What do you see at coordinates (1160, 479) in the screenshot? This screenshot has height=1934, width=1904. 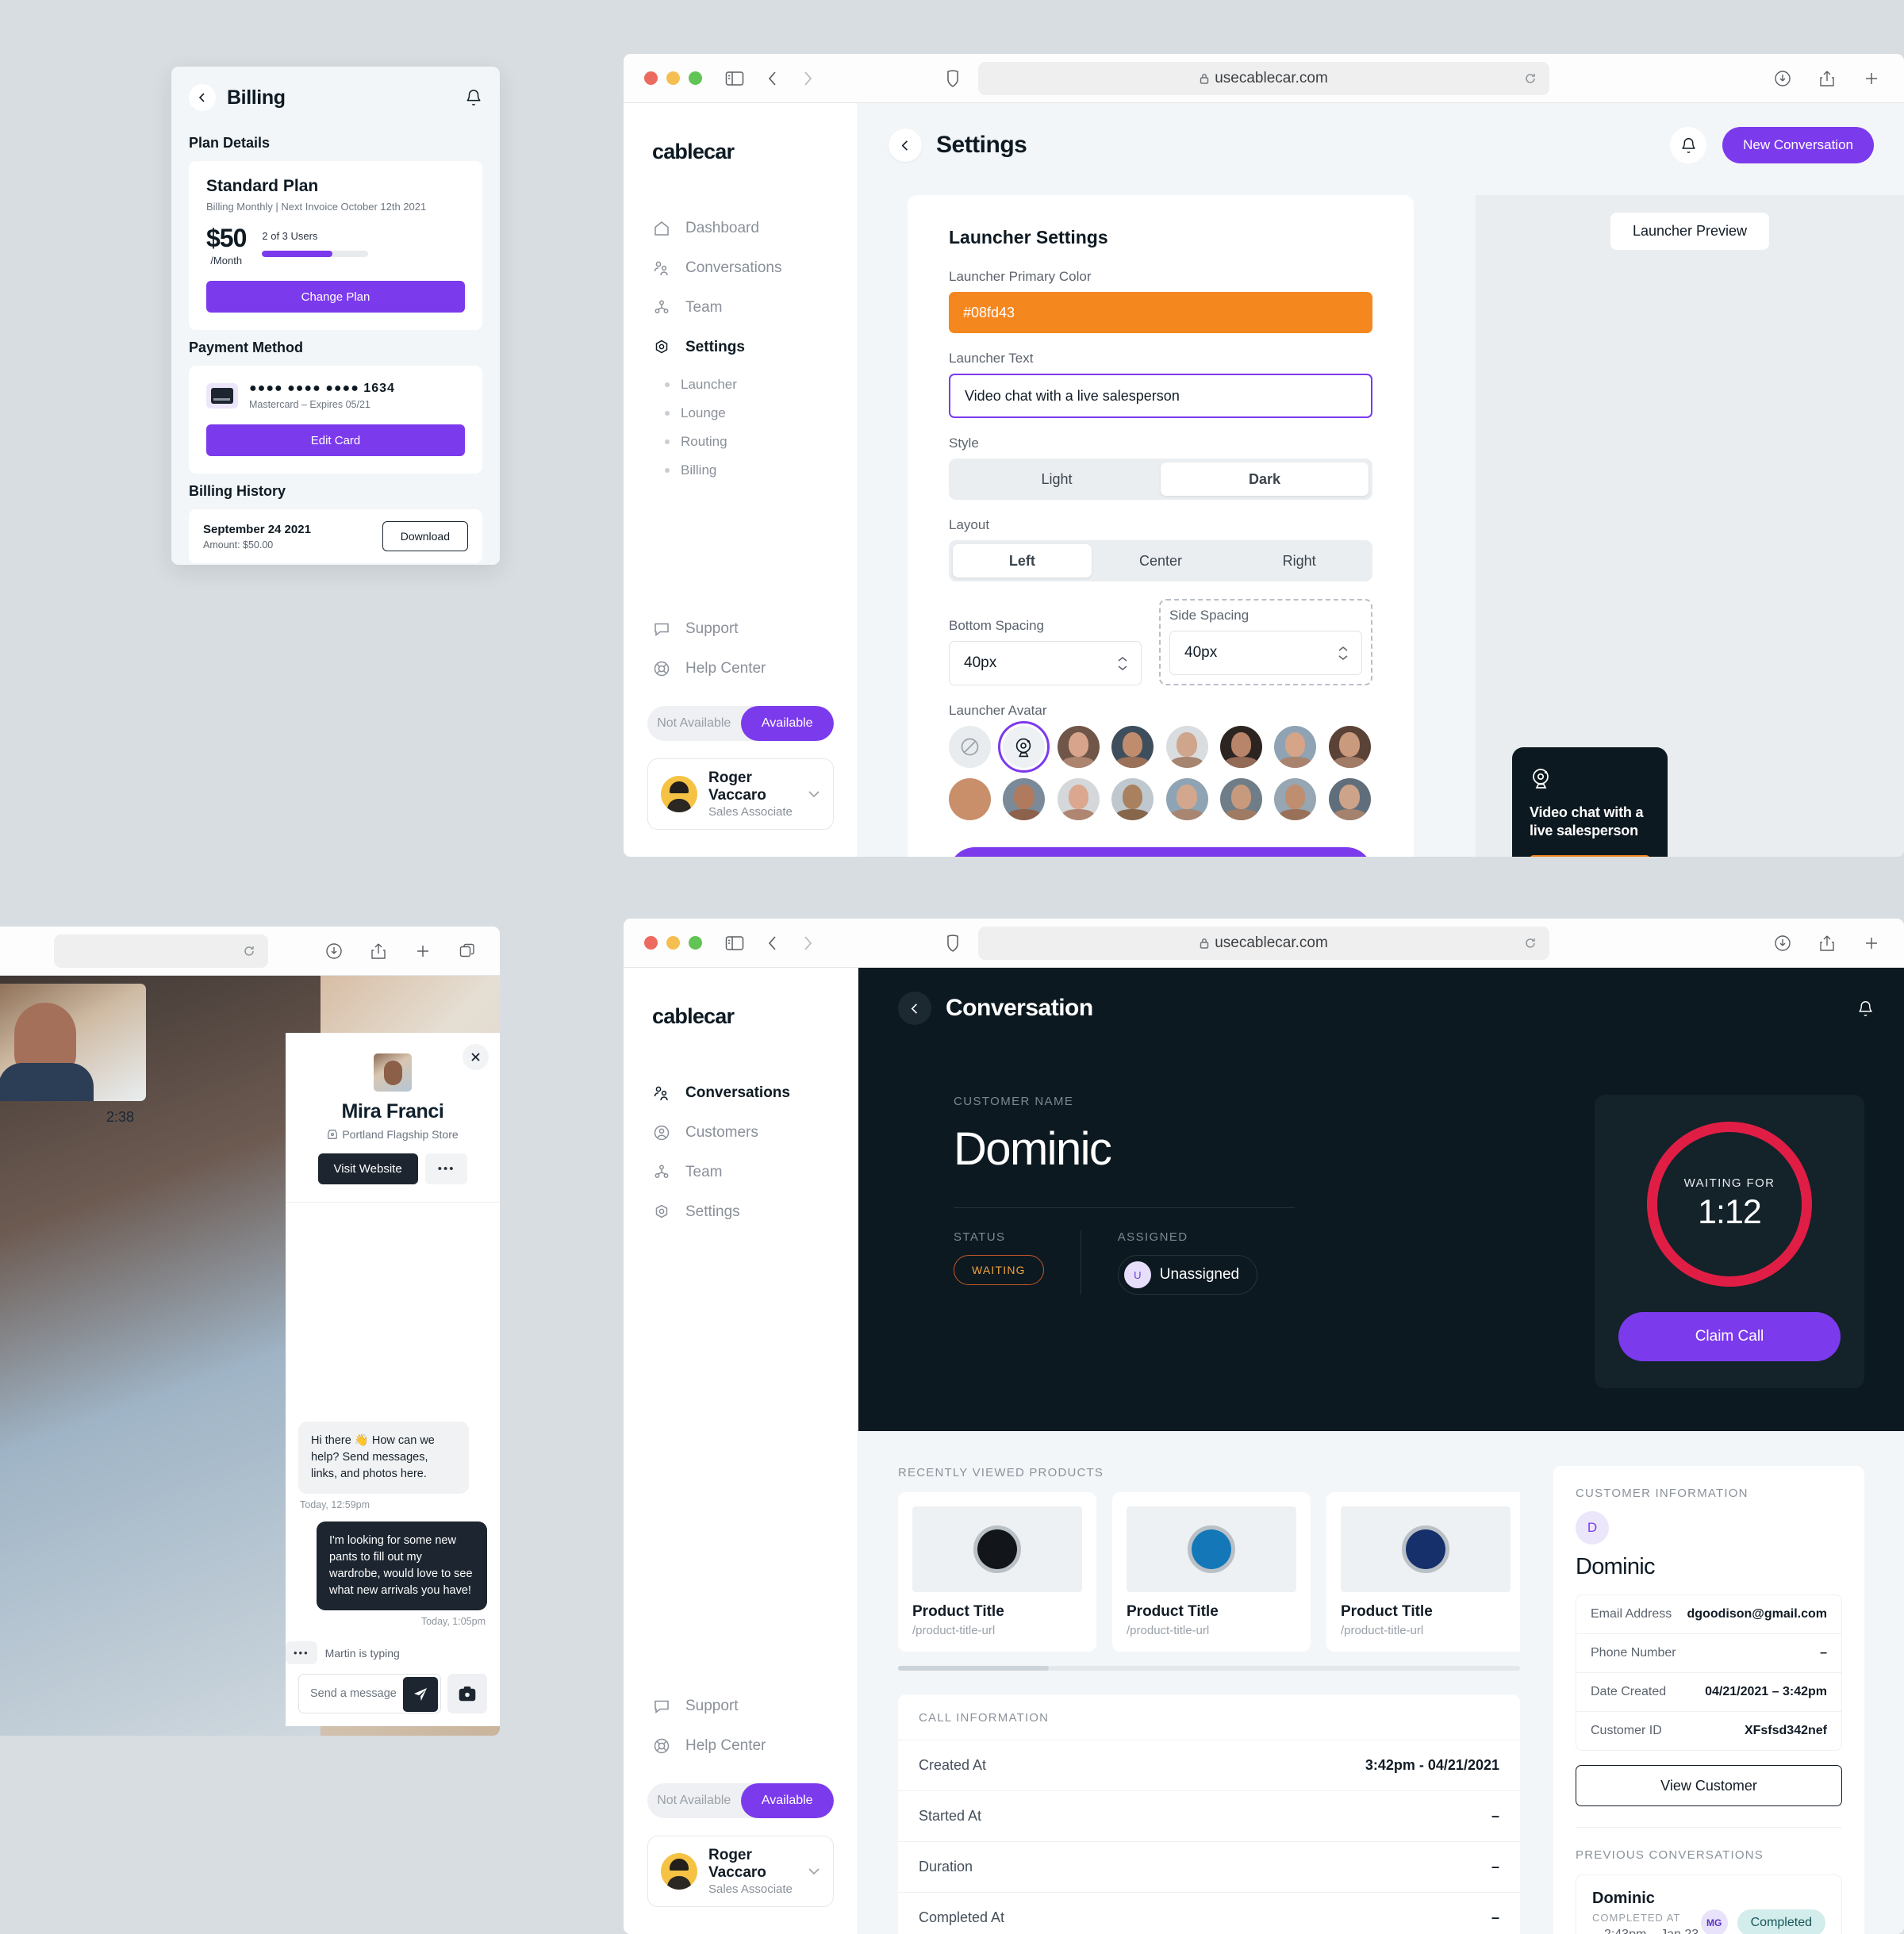 I see `style-segmented-control: Light Dark` at bounding box center [1160, 479].